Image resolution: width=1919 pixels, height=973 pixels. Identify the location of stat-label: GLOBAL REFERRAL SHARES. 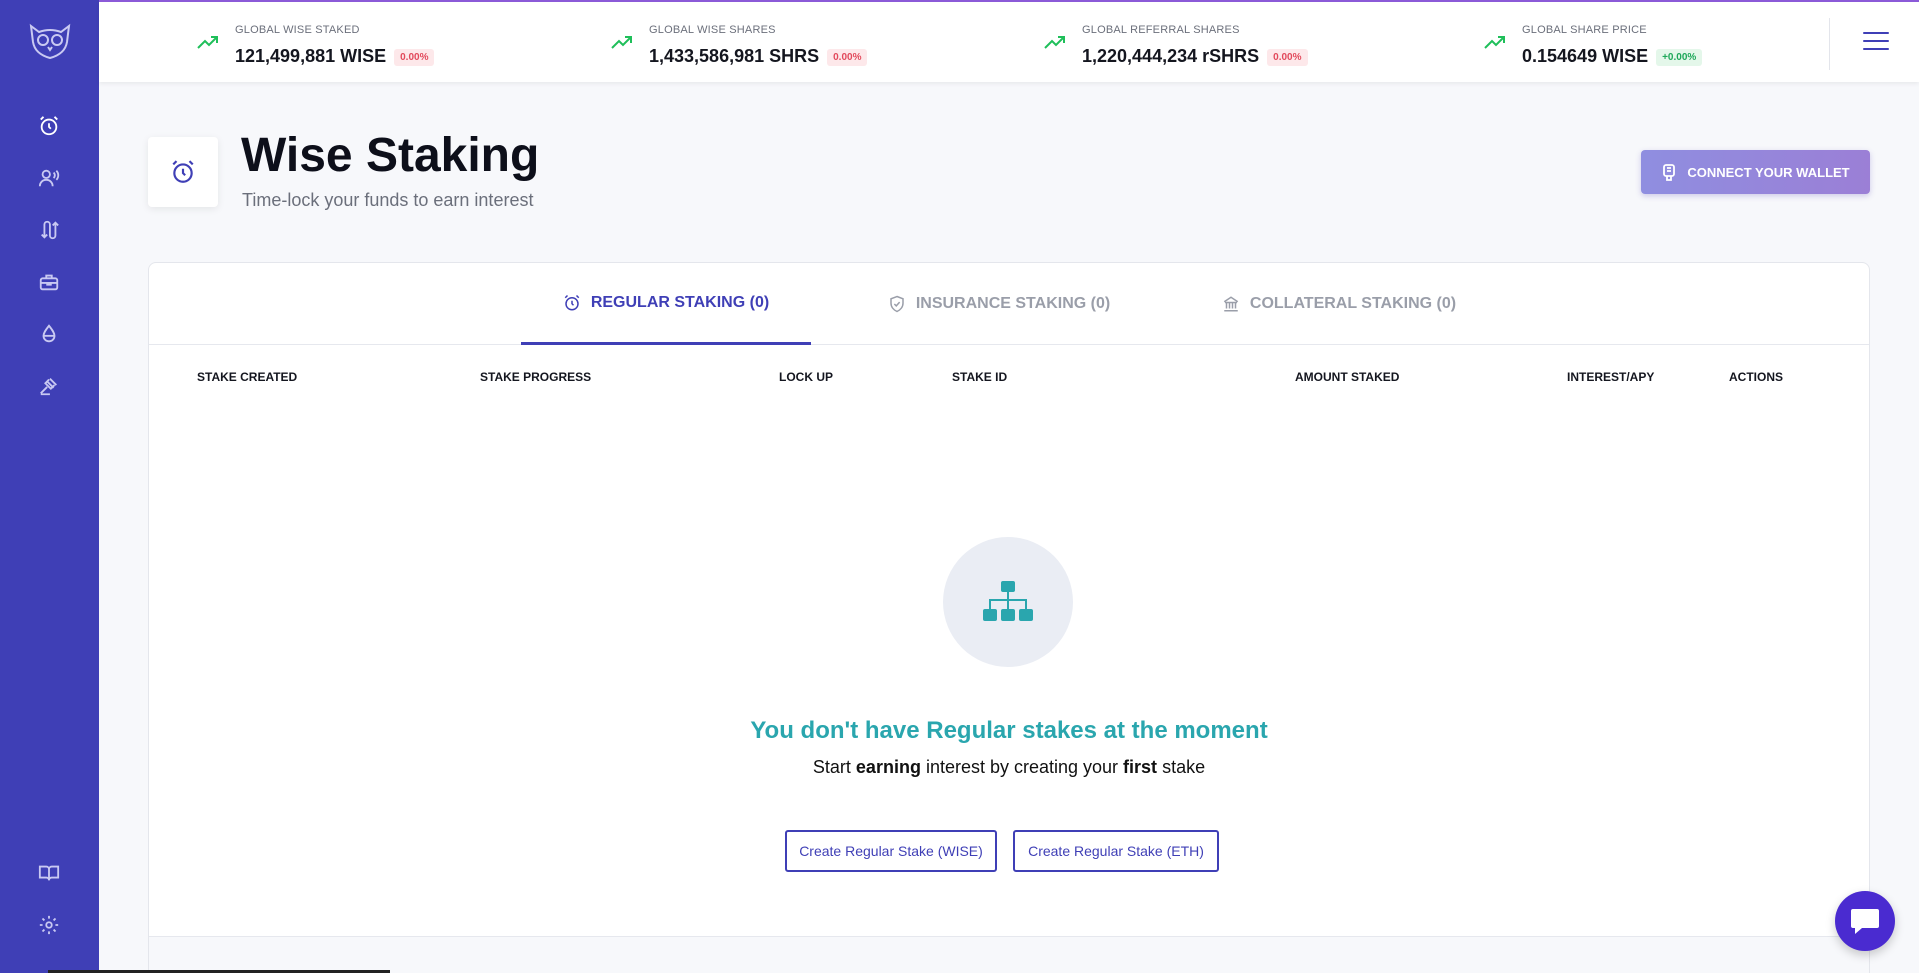
(1161, 30).